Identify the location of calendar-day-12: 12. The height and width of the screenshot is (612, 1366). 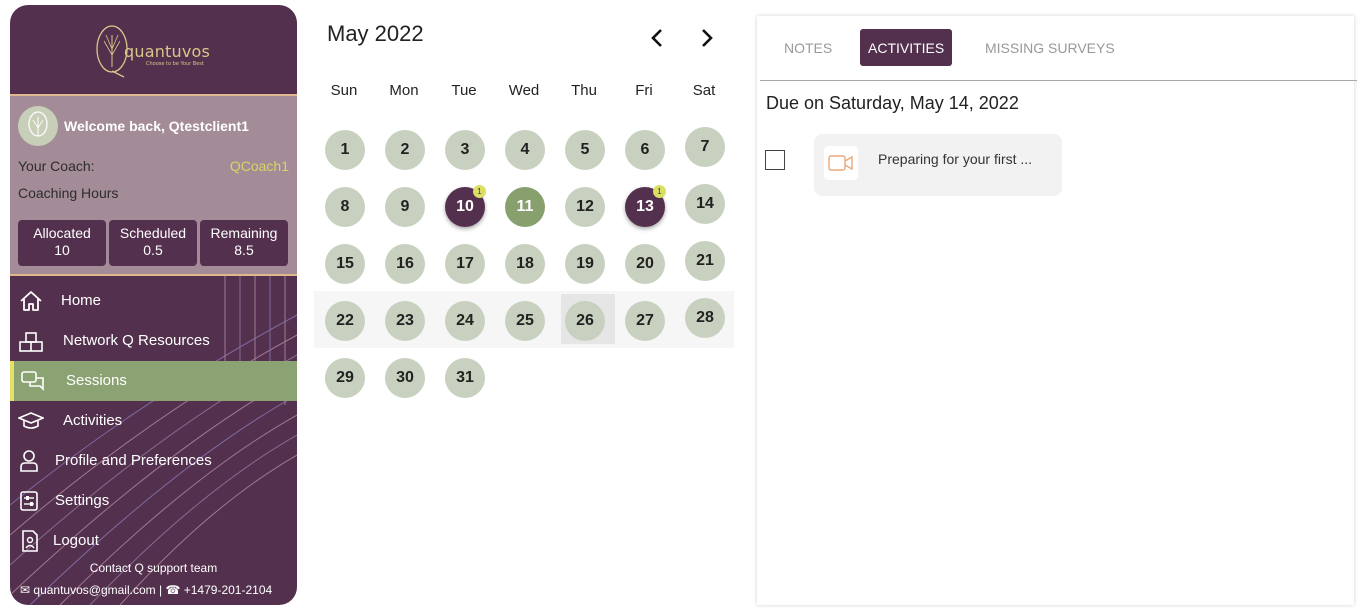
(585, 207).